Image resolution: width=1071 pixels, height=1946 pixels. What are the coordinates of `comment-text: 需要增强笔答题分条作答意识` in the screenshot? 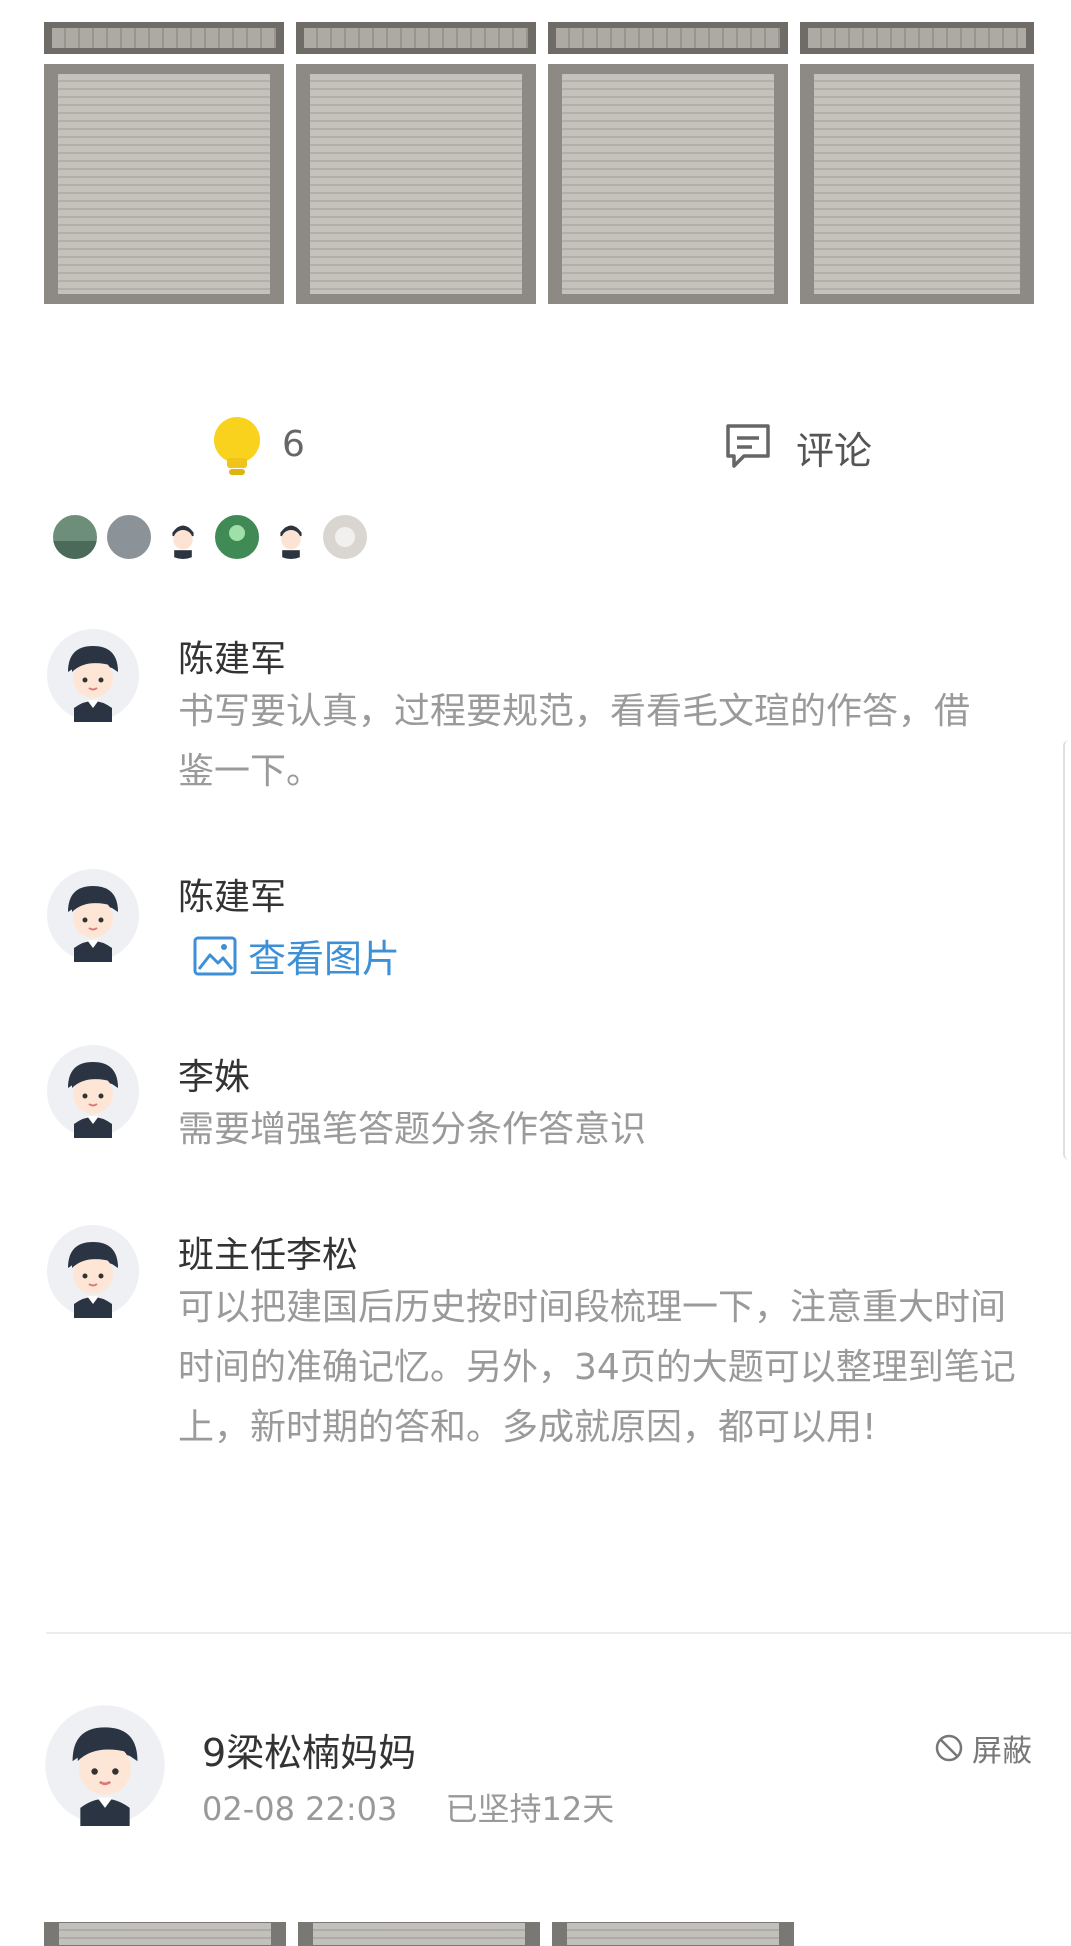 It's located at (412, 1129).